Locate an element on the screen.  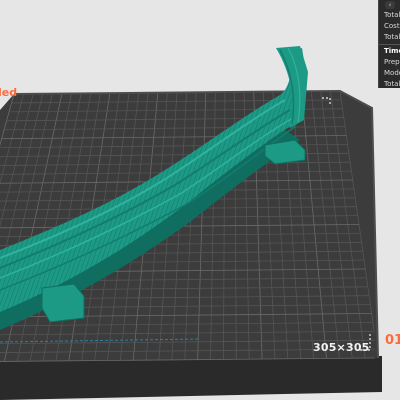
support-tab-right is located at coordinates (285, 152).